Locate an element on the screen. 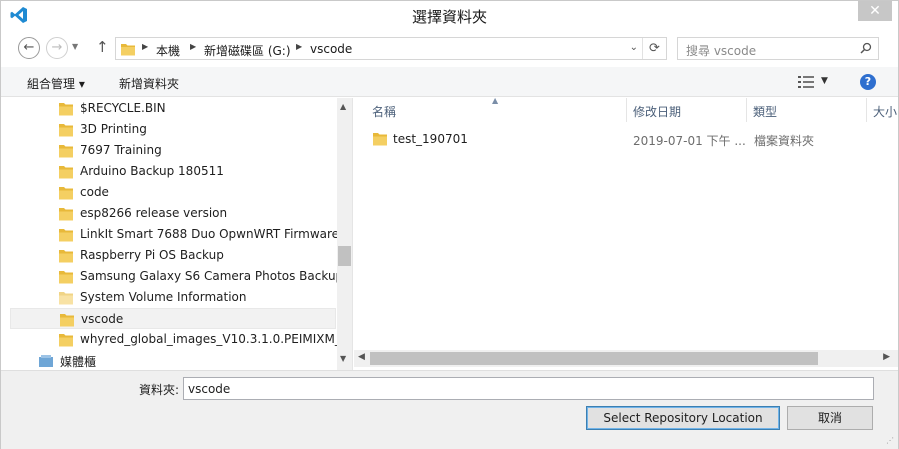  tree-item: Samsung Galaxy S6 Camera Photos Backup is located at coordinates (176, 276).